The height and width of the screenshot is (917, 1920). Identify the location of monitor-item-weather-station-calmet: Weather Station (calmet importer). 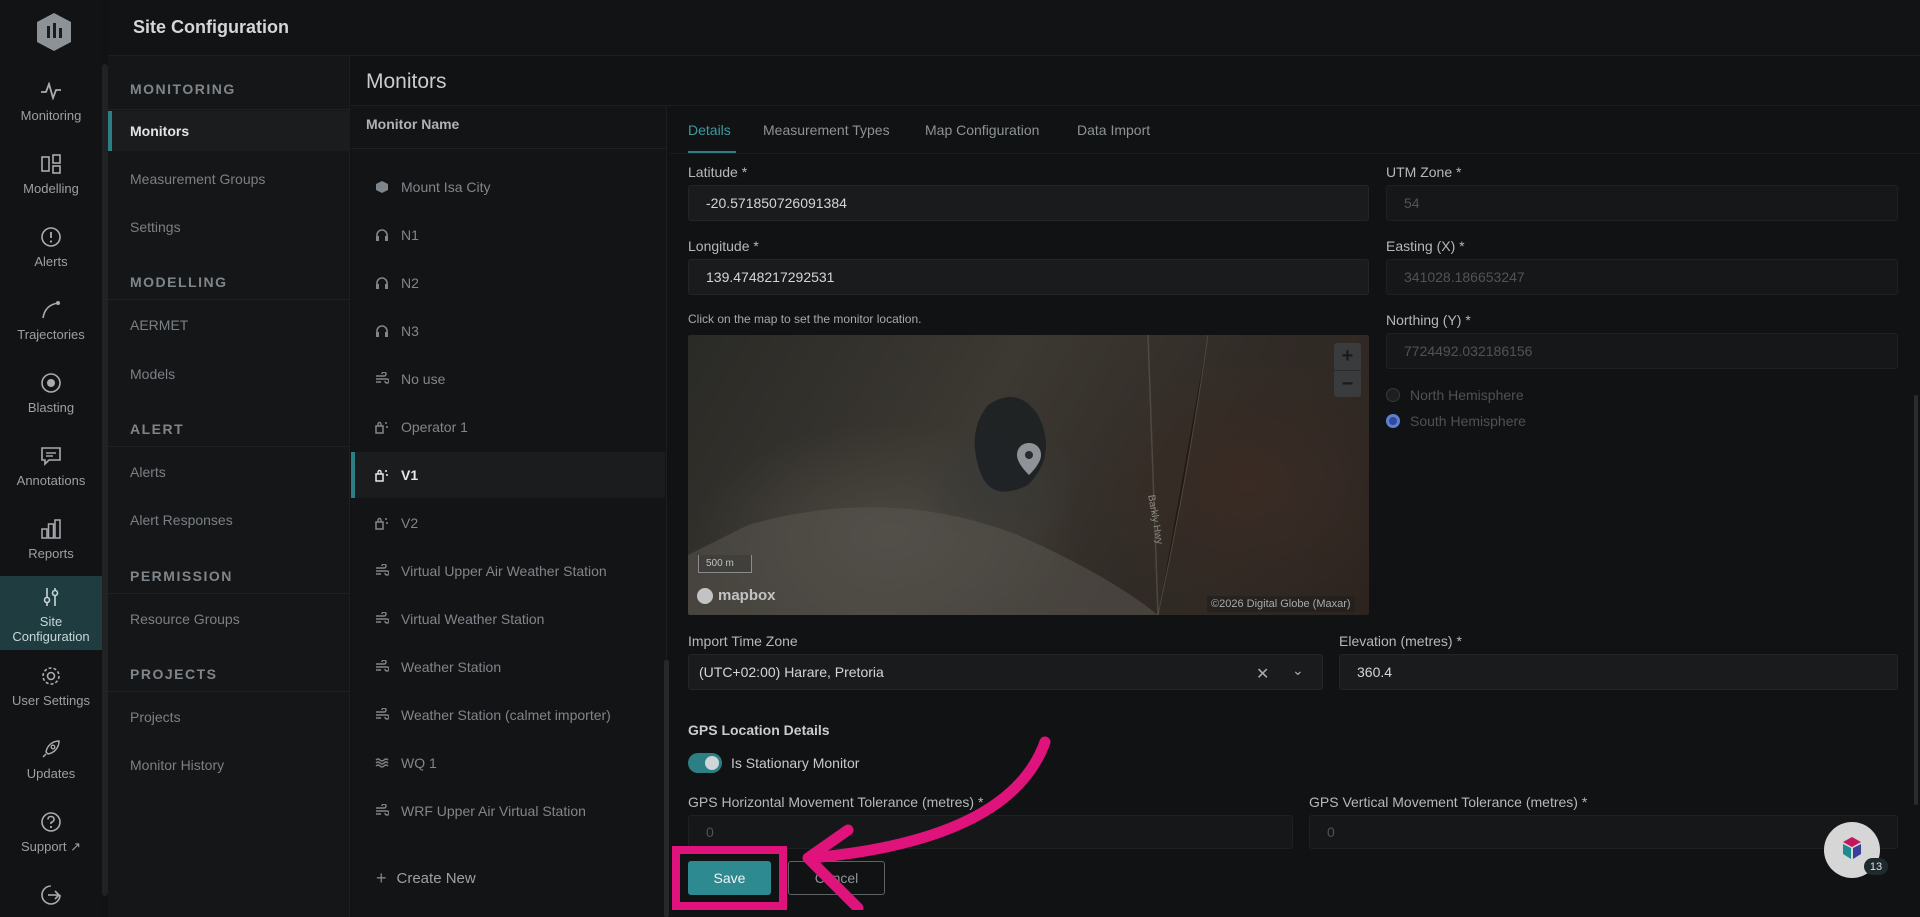
(508, 715).